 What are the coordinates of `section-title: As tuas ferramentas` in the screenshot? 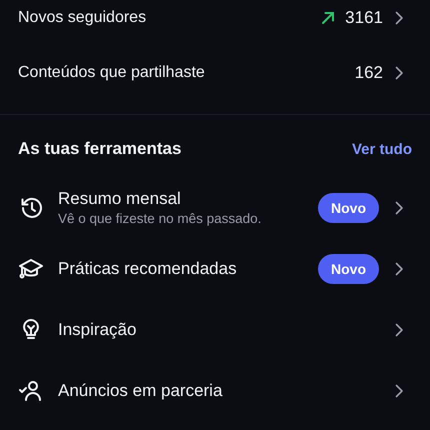 It's located at (100, 149).